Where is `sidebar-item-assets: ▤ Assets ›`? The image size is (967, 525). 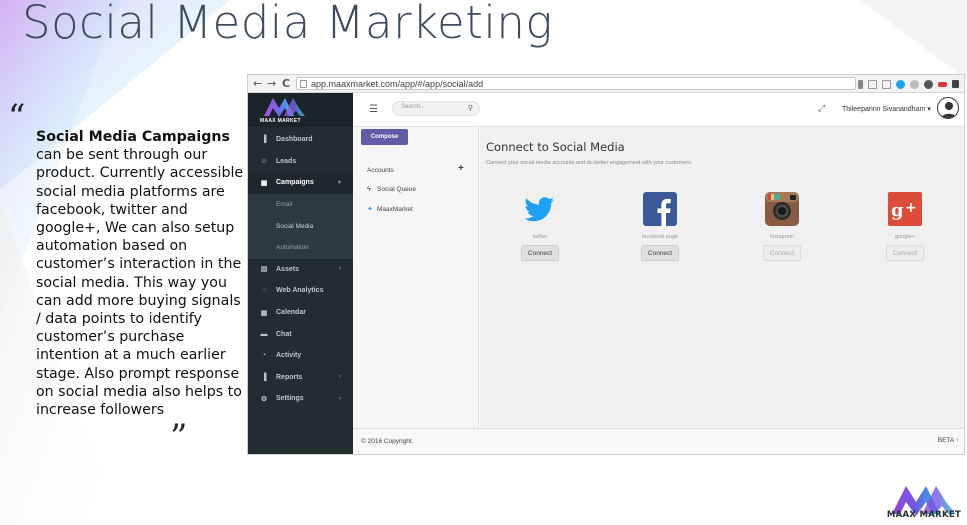 sidebar-item-assets: ▤ Assets › is located at coordinates (300, 270).